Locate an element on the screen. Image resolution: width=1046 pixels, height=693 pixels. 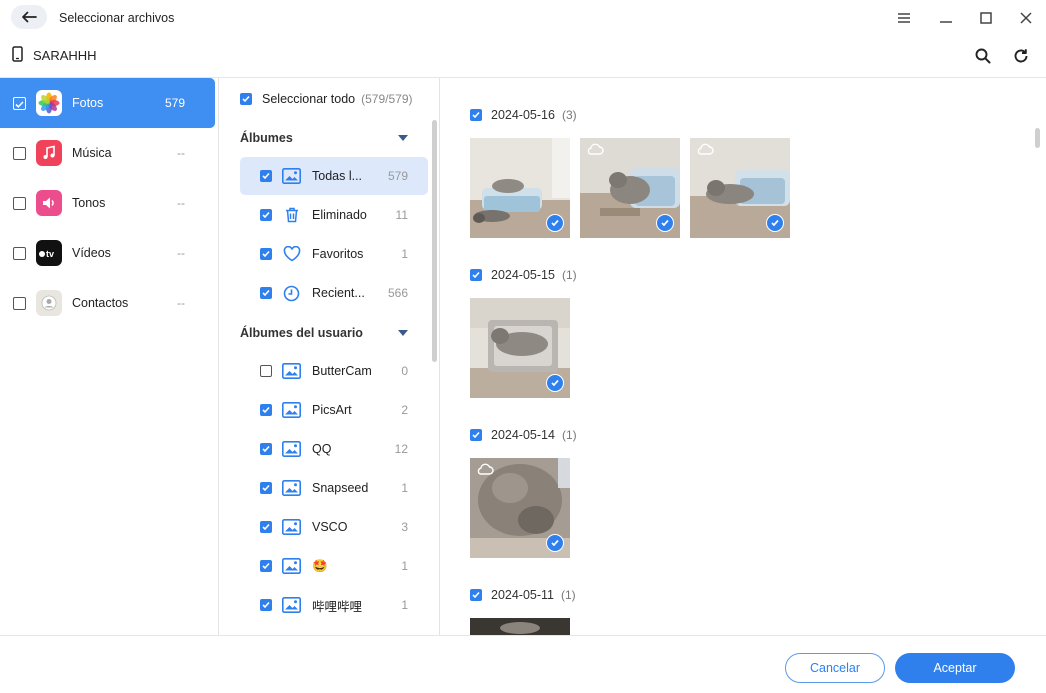
category-count: -- is located at coordinates (181, 153).